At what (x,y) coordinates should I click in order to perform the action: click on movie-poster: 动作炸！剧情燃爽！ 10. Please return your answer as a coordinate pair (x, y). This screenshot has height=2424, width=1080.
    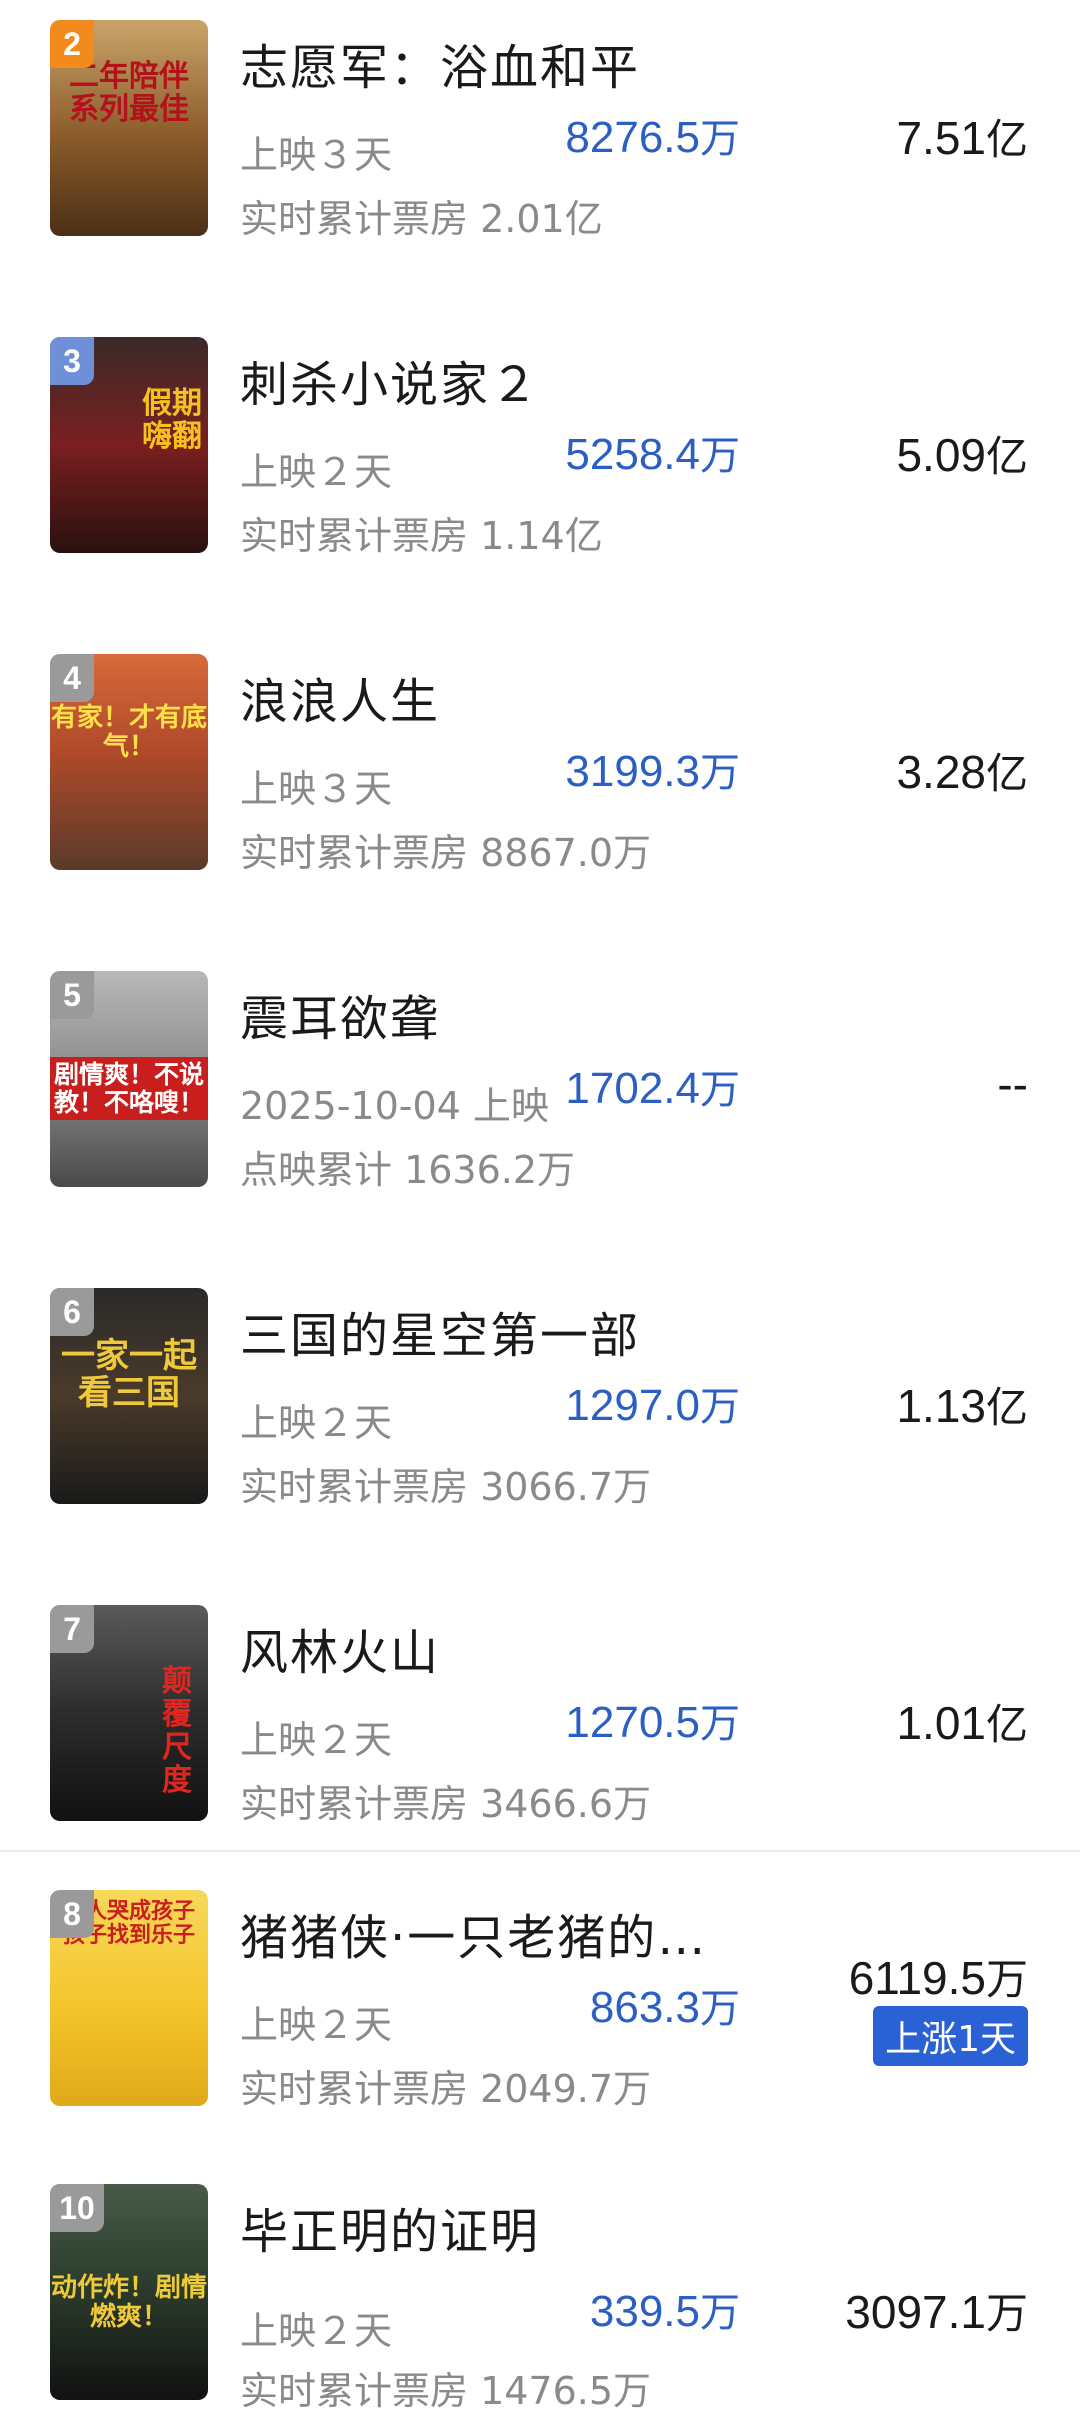
    Looking at the image, I should click on (129, 2292).